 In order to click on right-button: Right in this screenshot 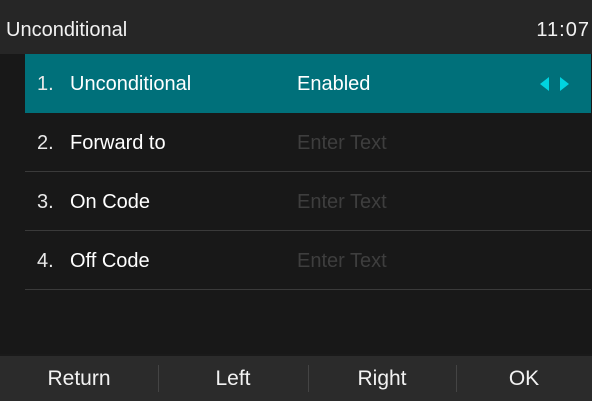, I will do `click(382, 378)`.